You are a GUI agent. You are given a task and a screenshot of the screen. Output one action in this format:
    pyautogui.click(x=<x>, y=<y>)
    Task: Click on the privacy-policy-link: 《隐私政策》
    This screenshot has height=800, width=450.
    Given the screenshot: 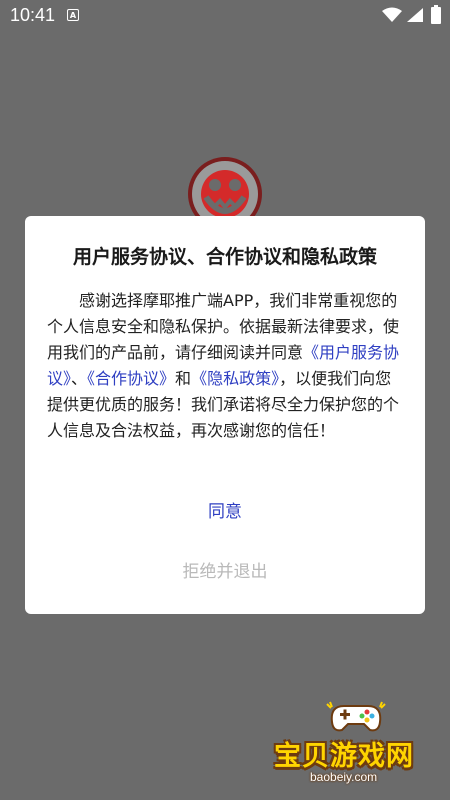 What is the action you would take?
    pyautogui.click(x=235, y=378)
    